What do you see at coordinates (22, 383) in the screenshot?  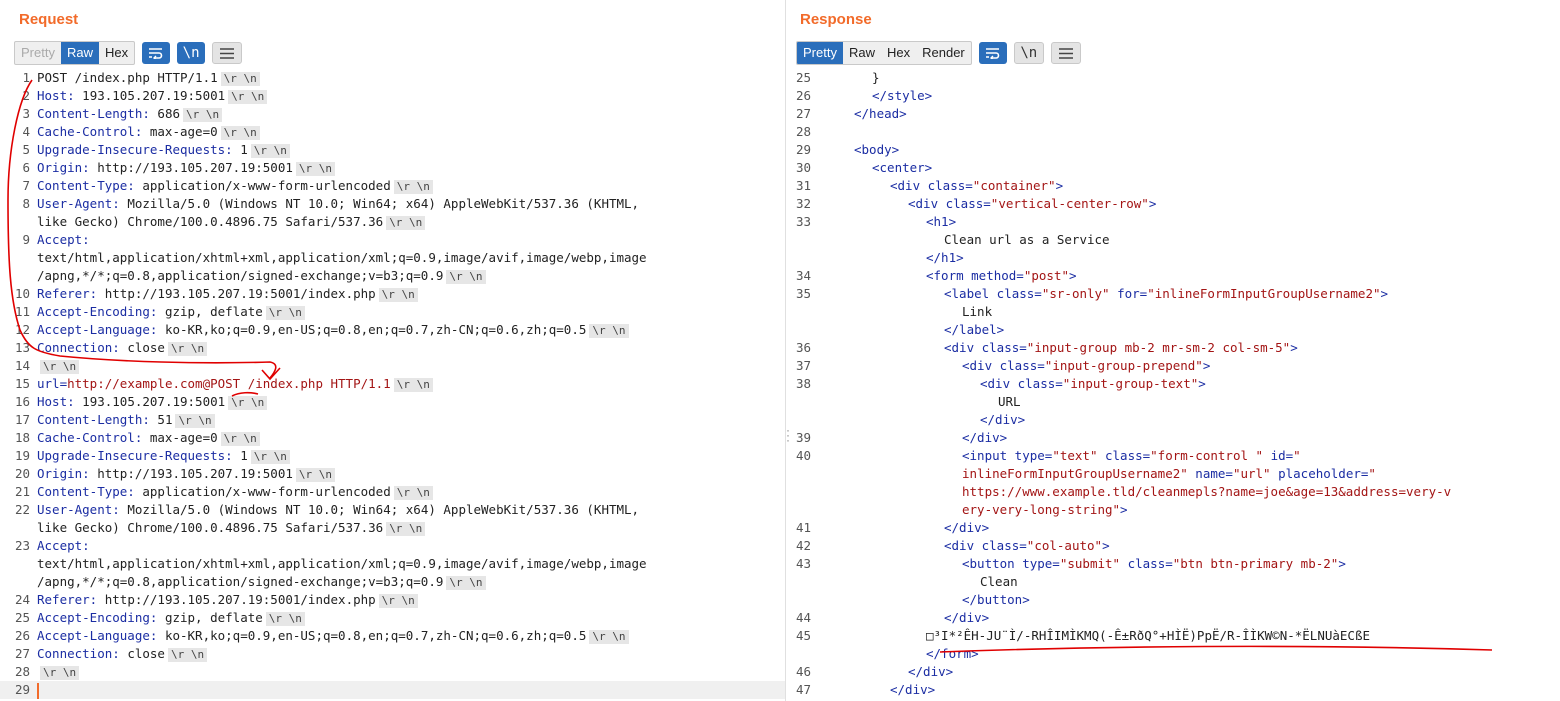 I see `line-number: 15` at bounding box center [22, 383].